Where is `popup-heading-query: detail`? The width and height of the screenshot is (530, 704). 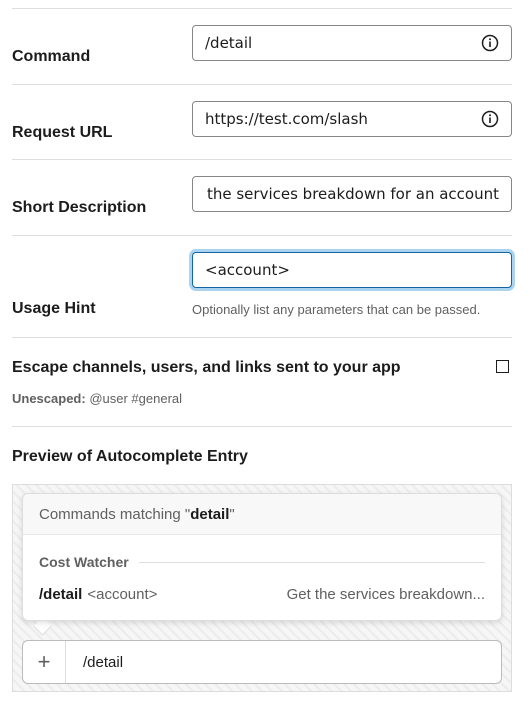 popup-heading-query: detail is located at coordinates (210, 514).